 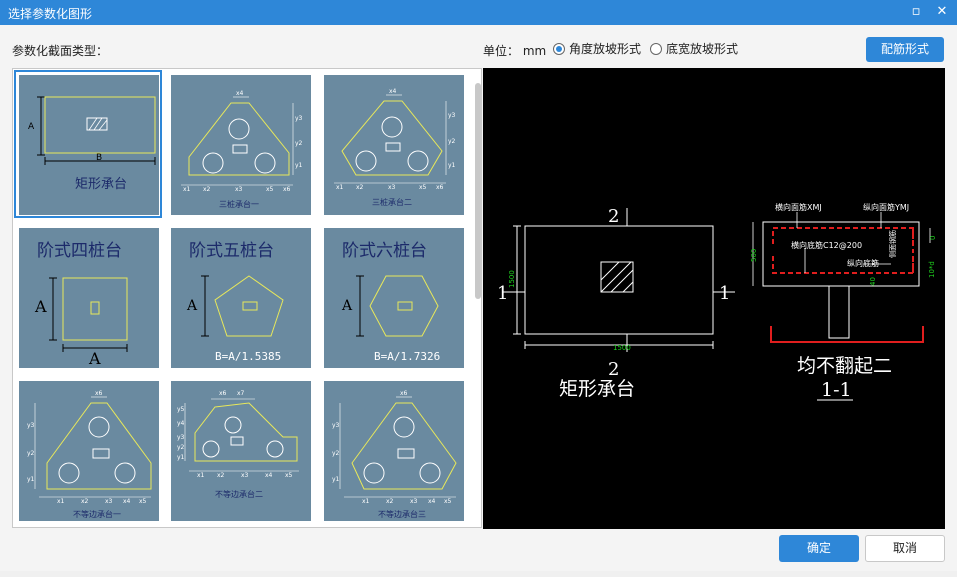 I want to click on left-mark: 1, so click(x=502, y=293).